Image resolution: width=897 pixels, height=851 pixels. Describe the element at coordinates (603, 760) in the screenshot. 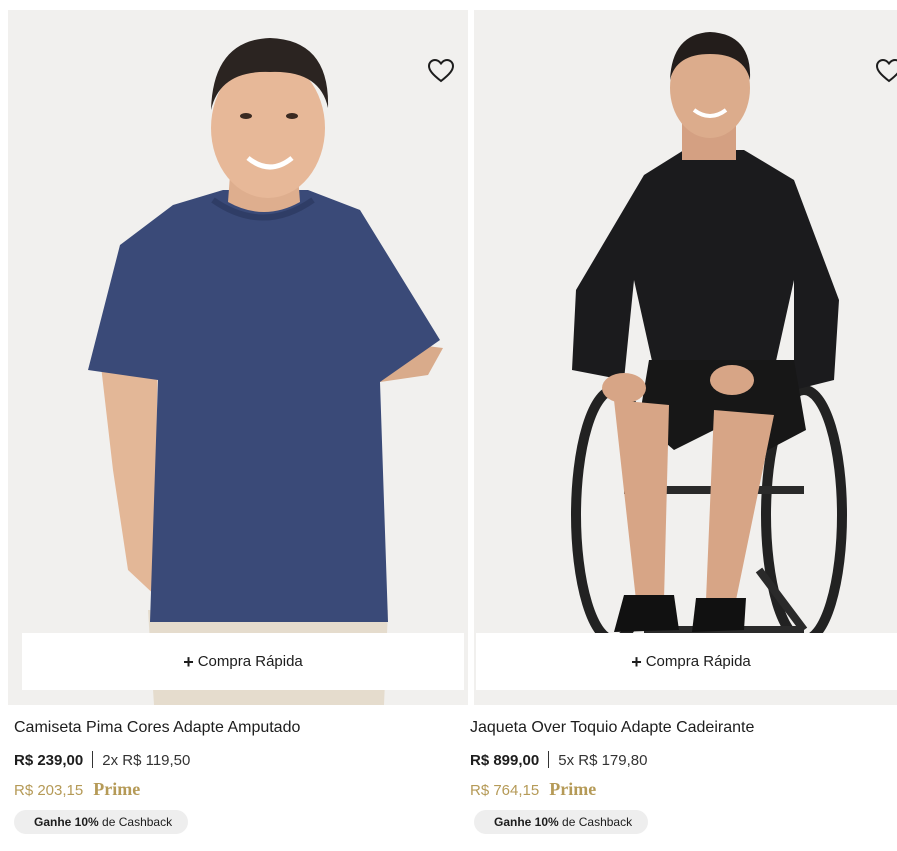

I see `installments-text: 5x R$ 179,80` at that location.